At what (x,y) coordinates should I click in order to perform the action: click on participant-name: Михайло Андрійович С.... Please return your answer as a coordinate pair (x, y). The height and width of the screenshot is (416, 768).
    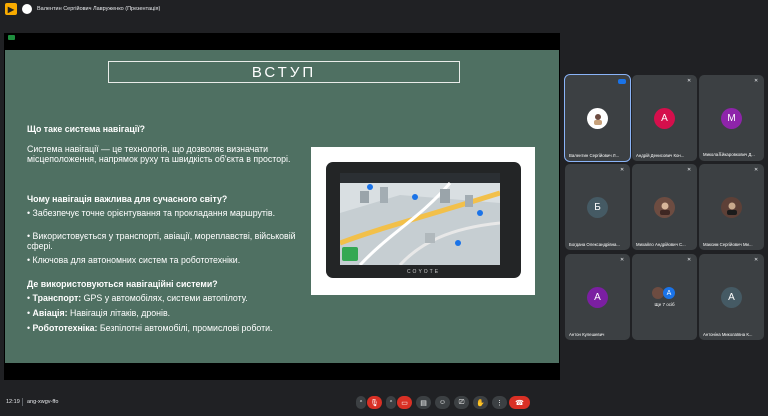
    Looking at the image, I should click on (661, 244).